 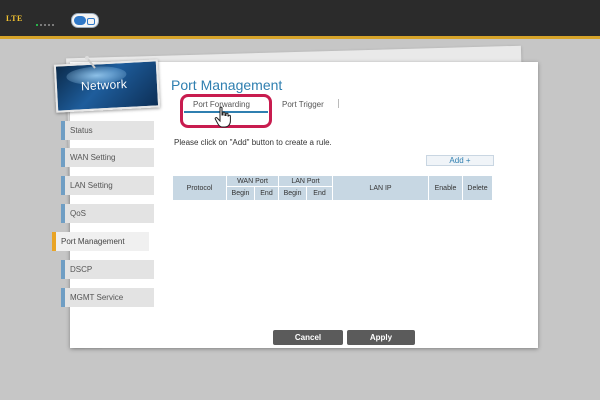 What do you see at coordinates (460, 160) in the screenshot?
I see `add-rule-button: Add +` at bounding box center [460, 160].